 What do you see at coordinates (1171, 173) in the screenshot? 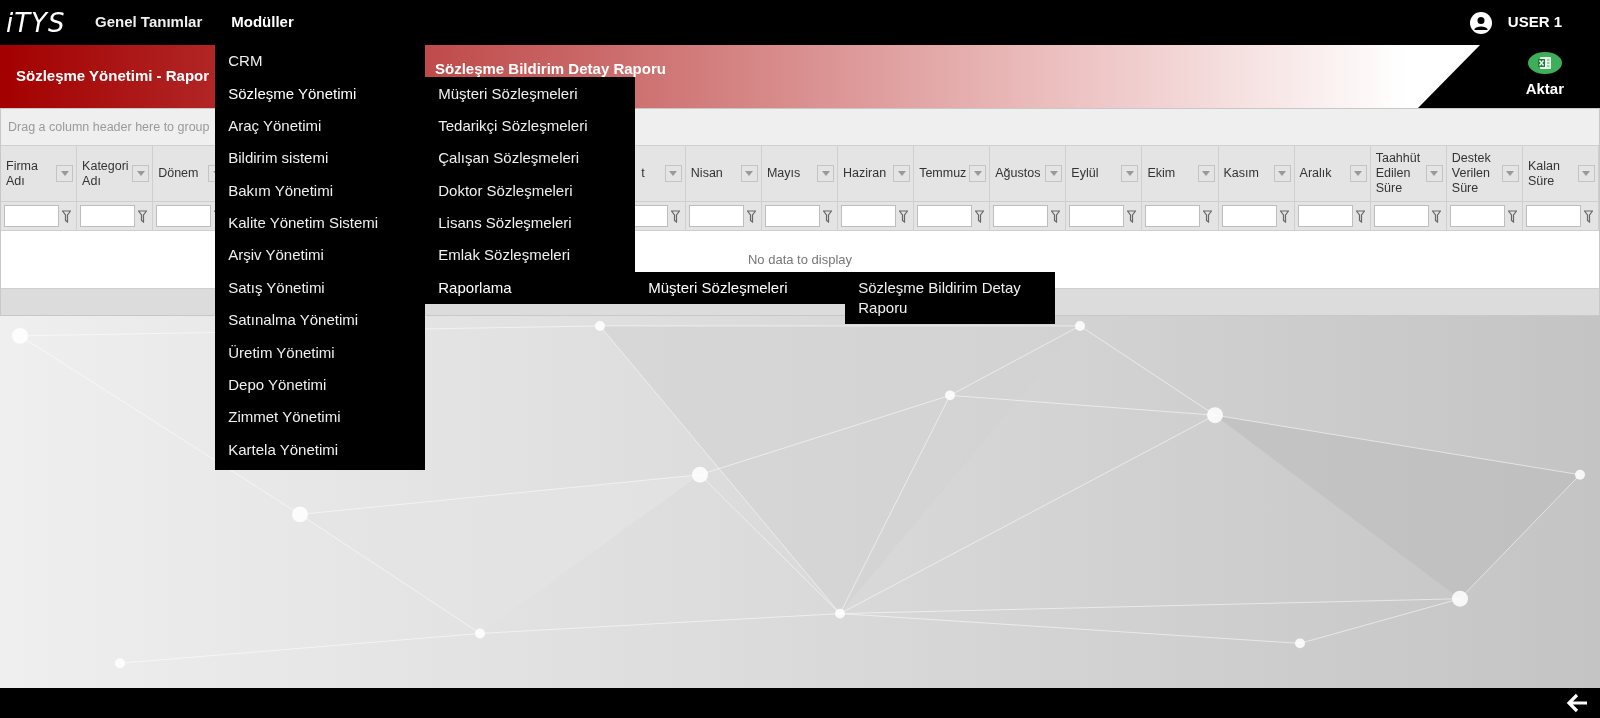
I see `column-header: Ekim` at bounding box center [1171, 173].